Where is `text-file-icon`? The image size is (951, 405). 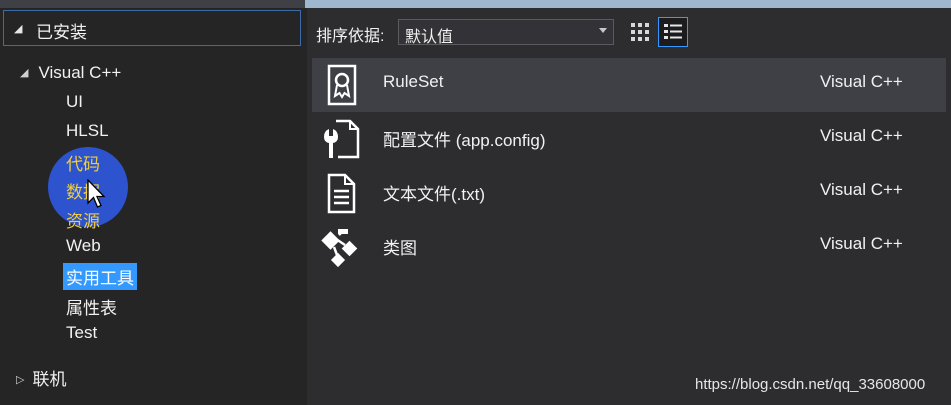
text-file-icon is located at coordinates (341, 193).